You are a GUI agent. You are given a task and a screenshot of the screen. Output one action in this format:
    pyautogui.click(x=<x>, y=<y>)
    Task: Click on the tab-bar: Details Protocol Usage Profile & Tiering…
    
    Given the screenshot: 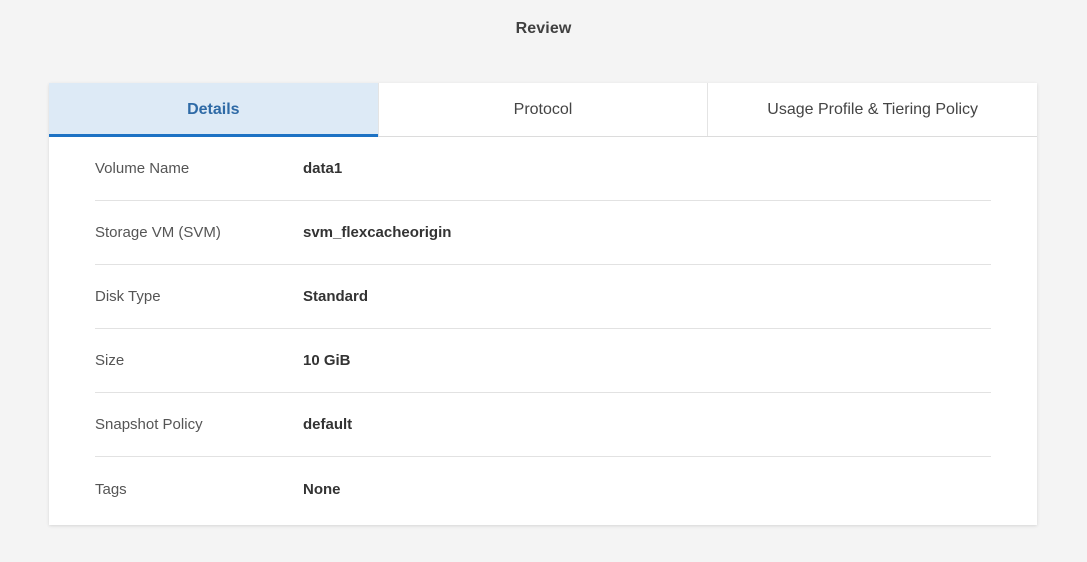 What is the action you would take?
    pyautogui.click(x=543, y=110)
    